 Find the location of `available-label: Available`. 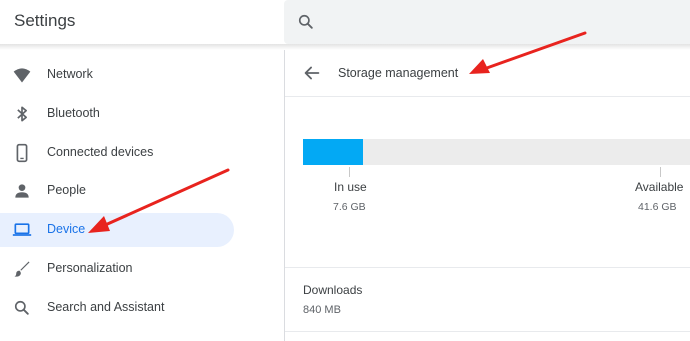

available-label: Available is located at coordinates (659, 187).